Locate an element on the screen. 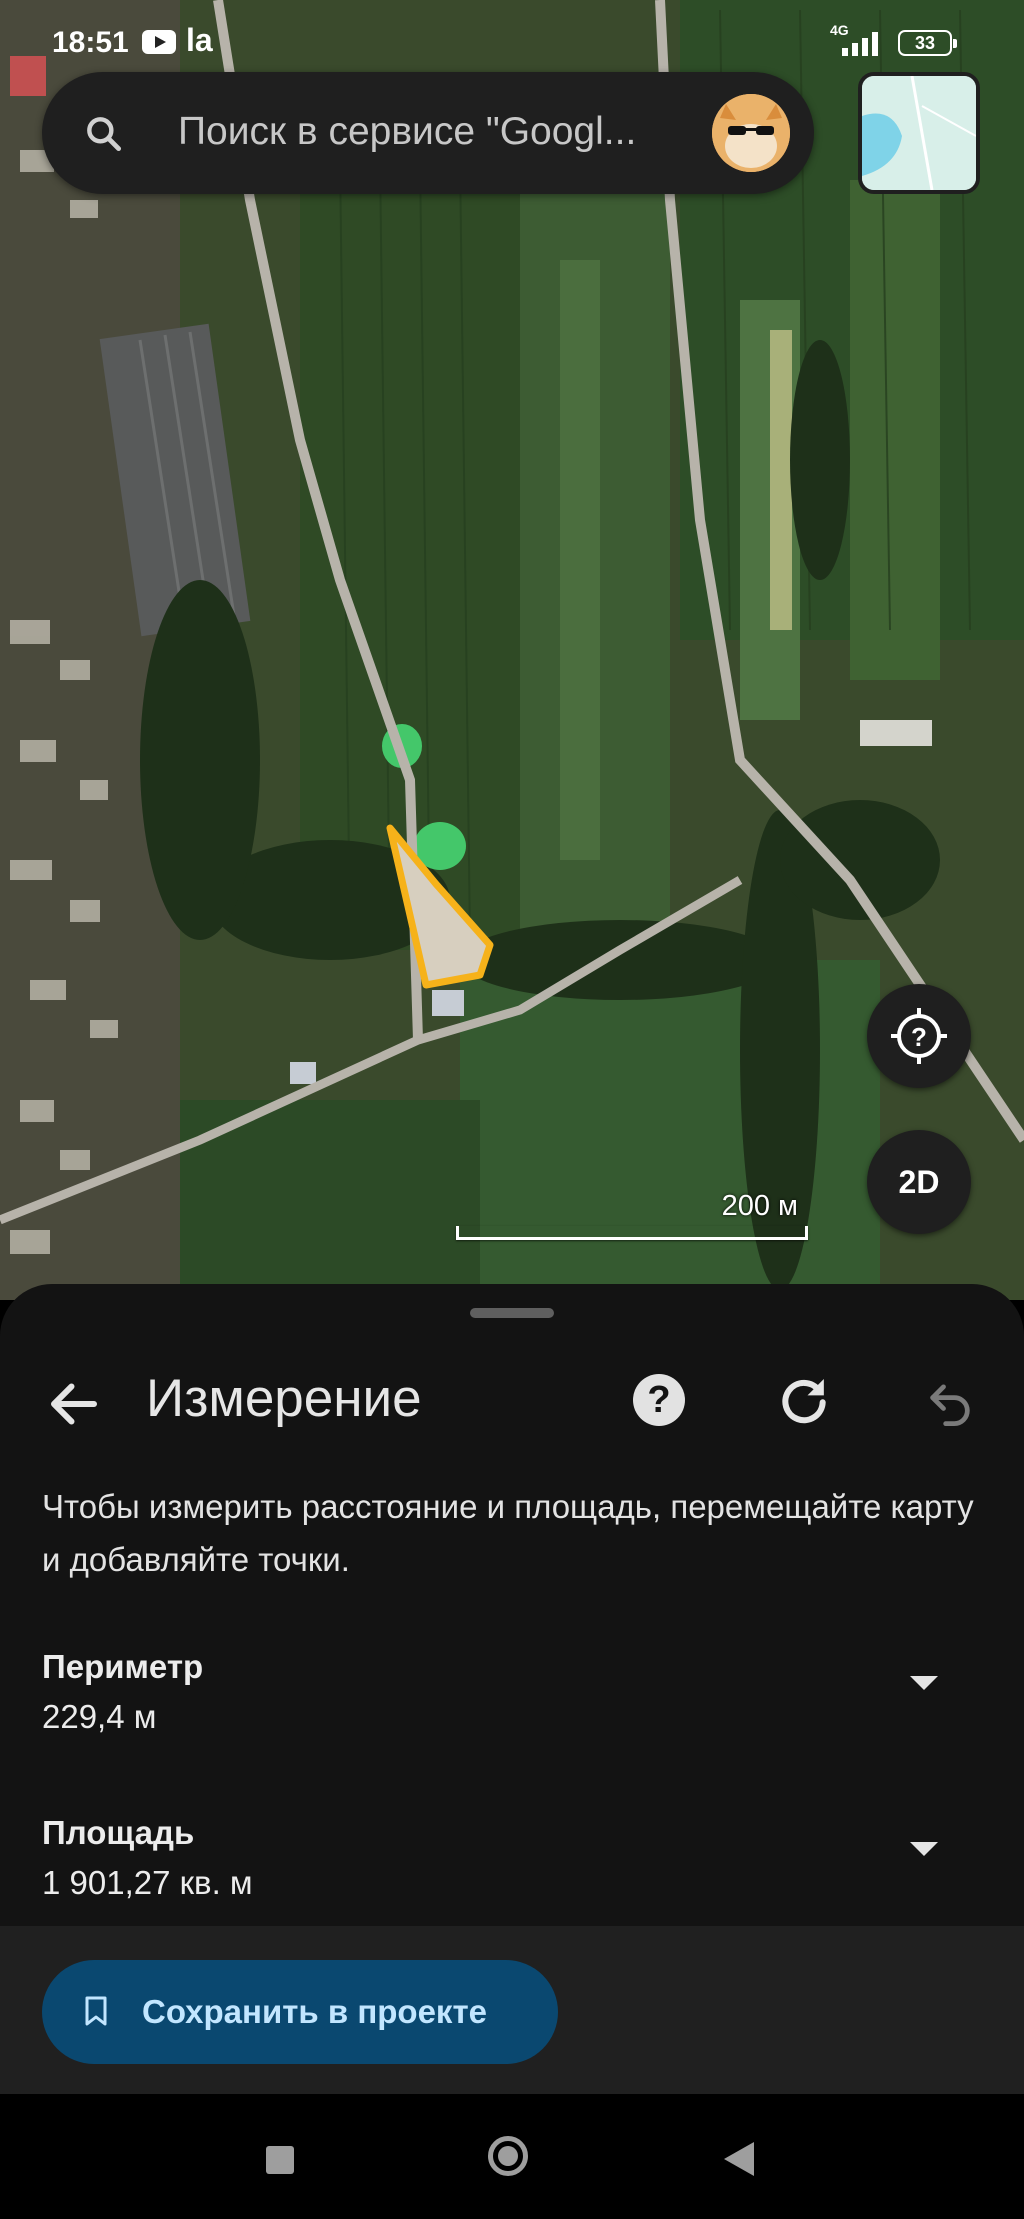 Image resolution: width=1024 pixels, height=2219 pixels. scale-label: 200 м is located at coordinates (759, 1206).